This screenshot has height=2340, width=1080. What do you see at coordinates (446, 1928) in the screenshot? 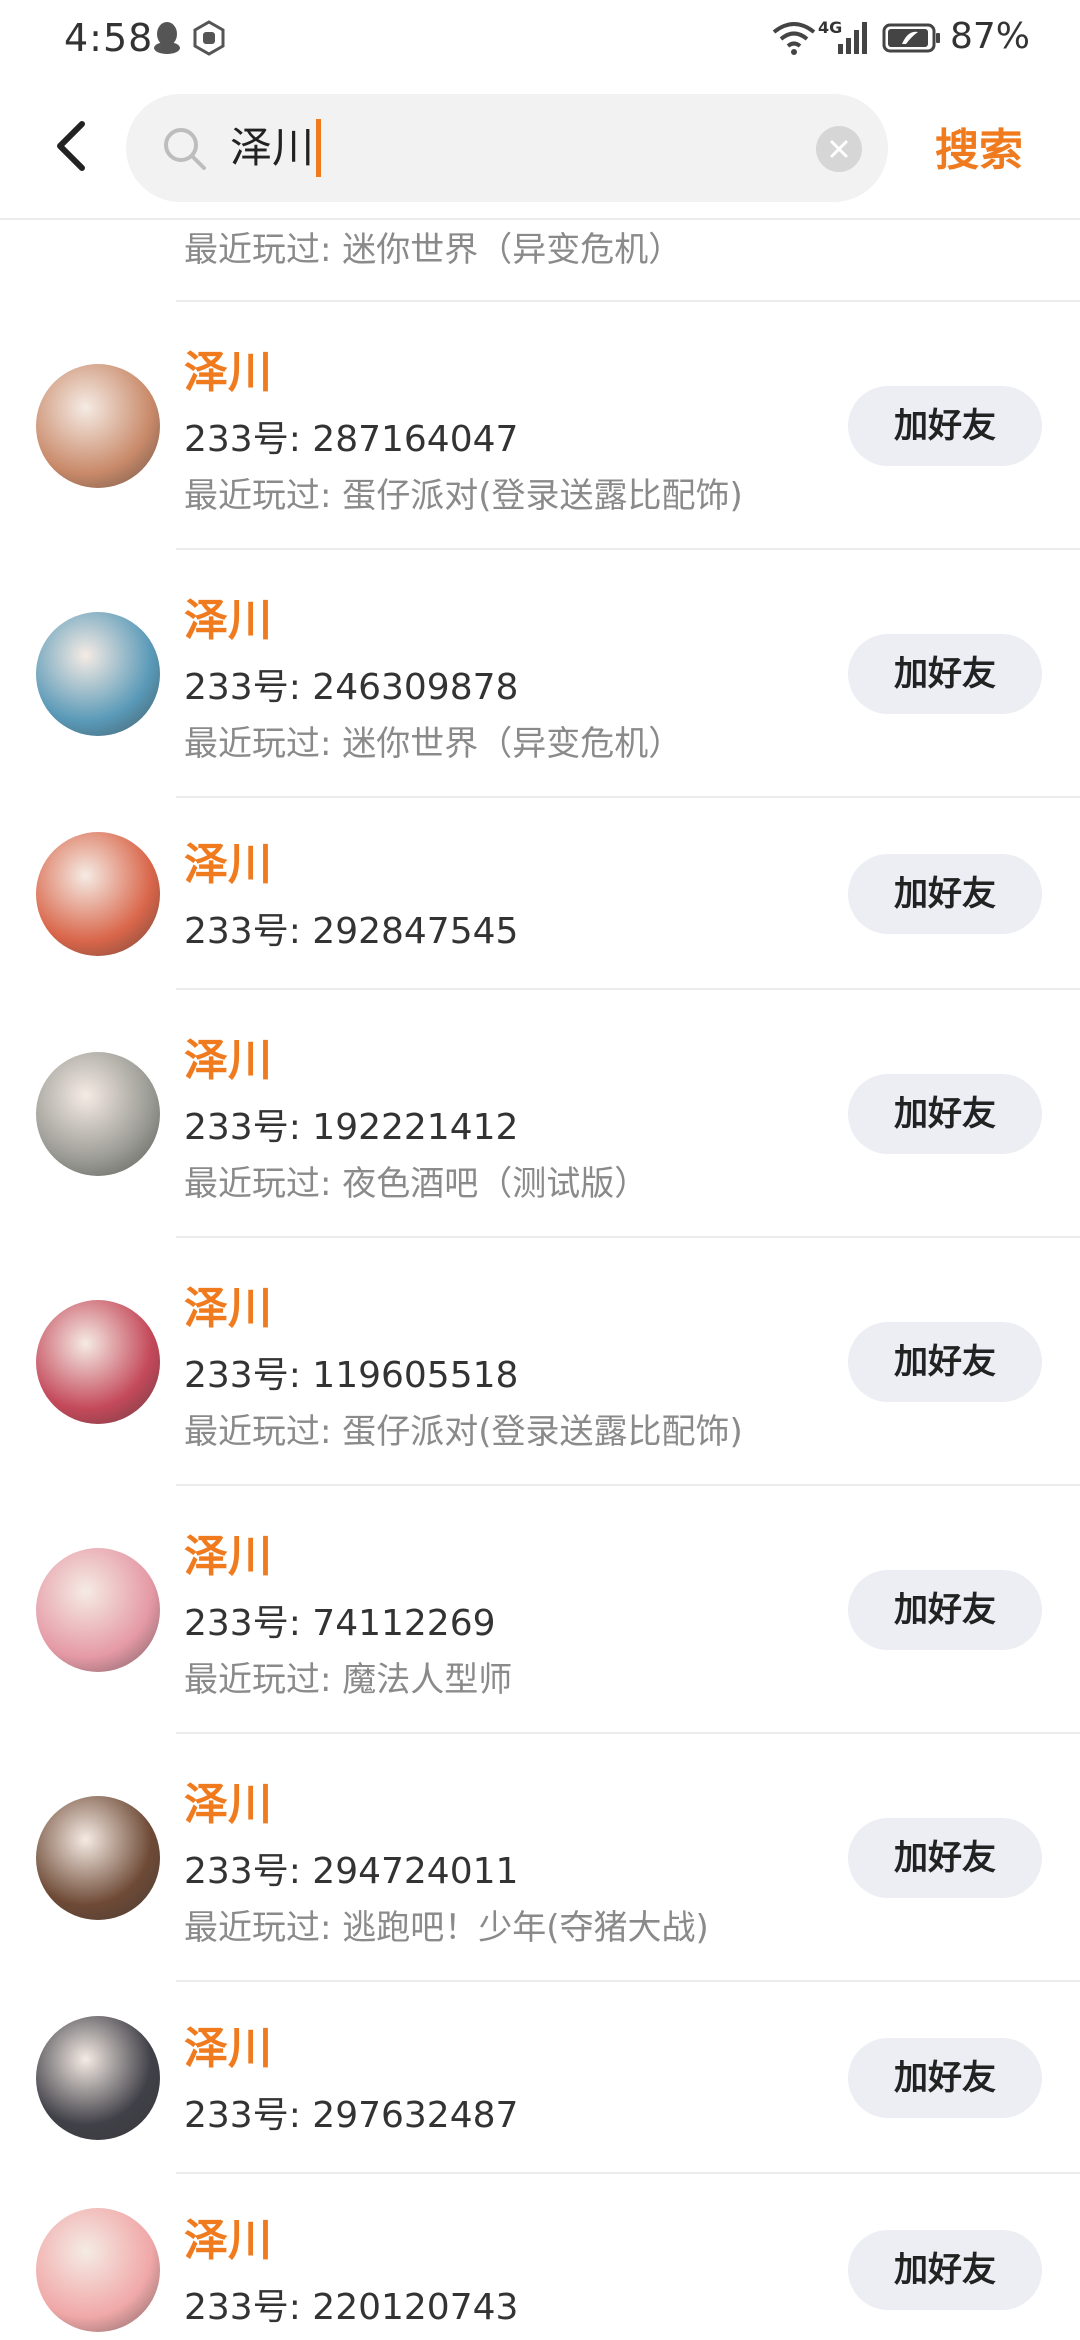
I see `recent-played: 最近玩过: 逃跑吧！少年(夺猪大战)` at bounding box center [446, 1928].